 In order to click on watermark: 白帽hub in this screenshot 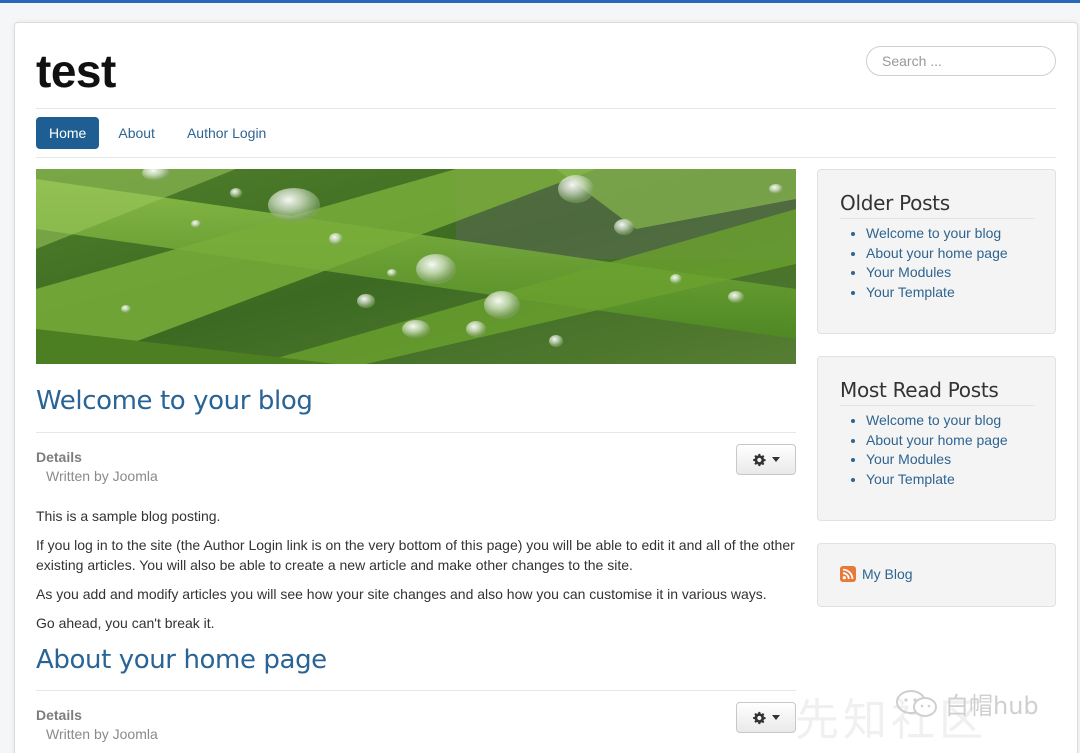, I will do `click(967, 703)`.